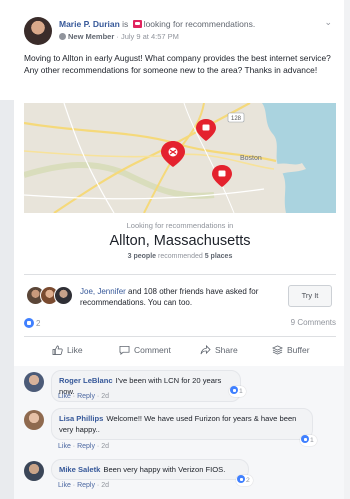 The height and width of the screenshot is (499, 350). I want to click on friend-avatar, so click(63, 295).